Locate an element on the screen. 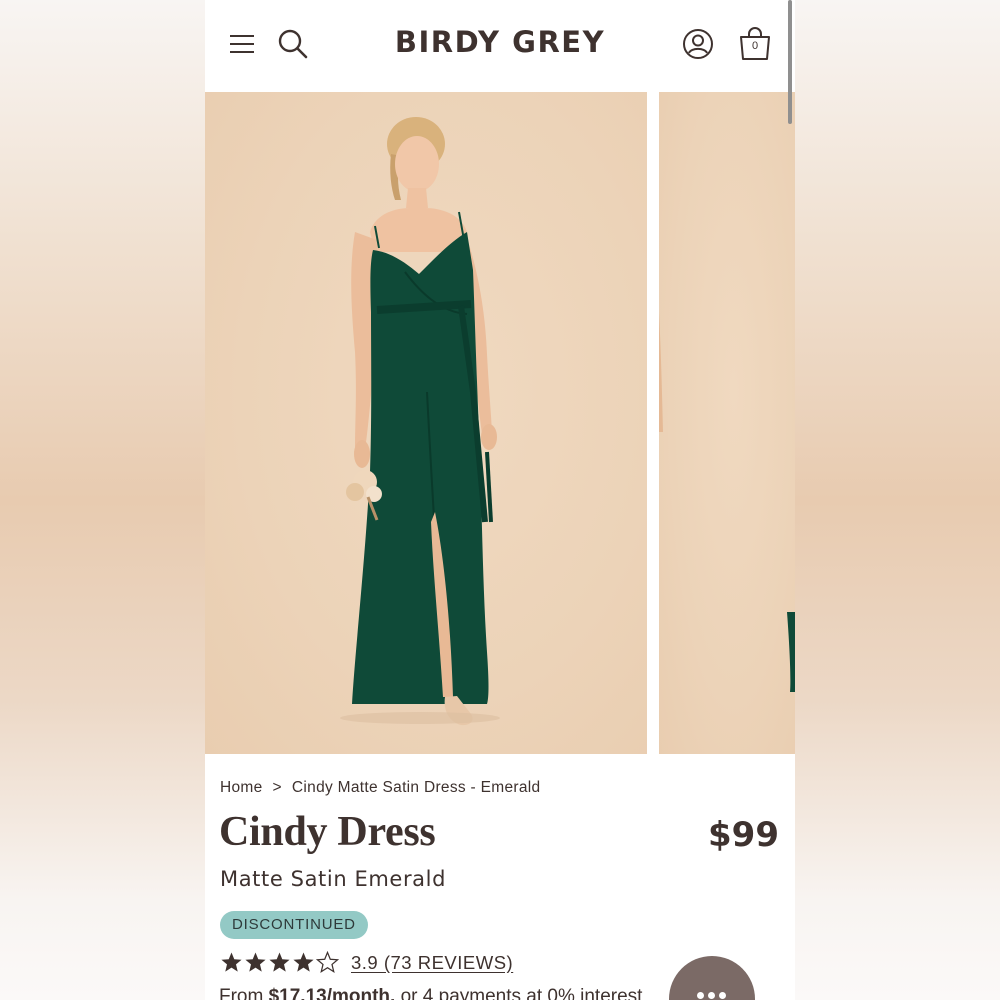 The image size is (1000, 1000). reviews-link: 3.9 (73 REVIEWS) is located at coordinates (432, 963).